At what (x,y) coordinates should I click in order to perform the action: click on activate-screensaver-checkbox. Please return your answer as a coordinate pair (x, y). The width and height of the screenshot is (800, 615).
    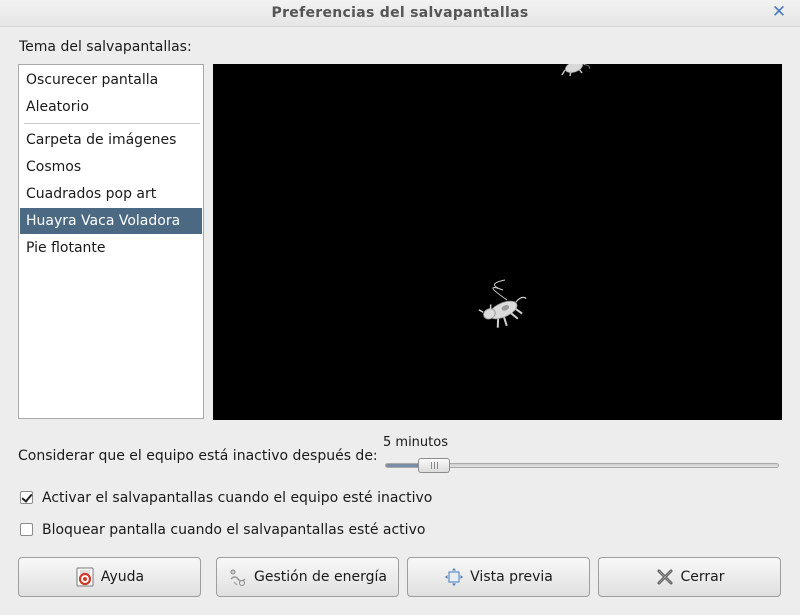
    Looking at the image, I should click on (26, 497).